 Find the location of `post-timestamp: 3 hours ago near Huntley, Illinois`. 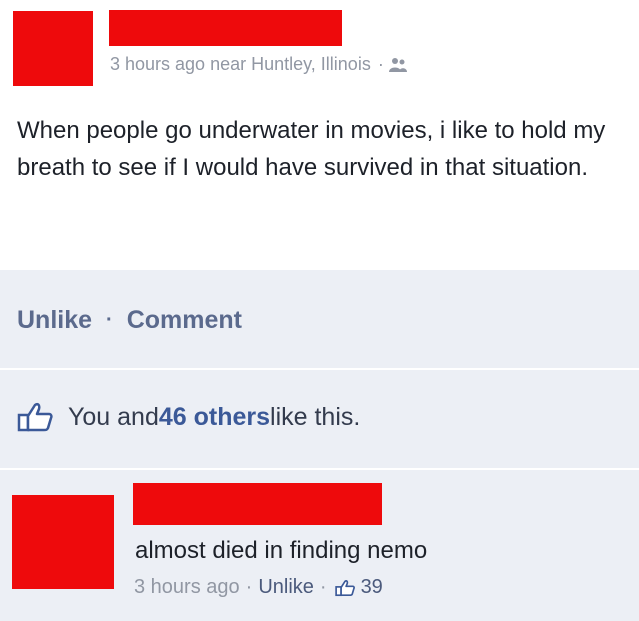

post-timestamp: 3 hours ago near Huntley, Illinois is located at coordinates (240, 64).